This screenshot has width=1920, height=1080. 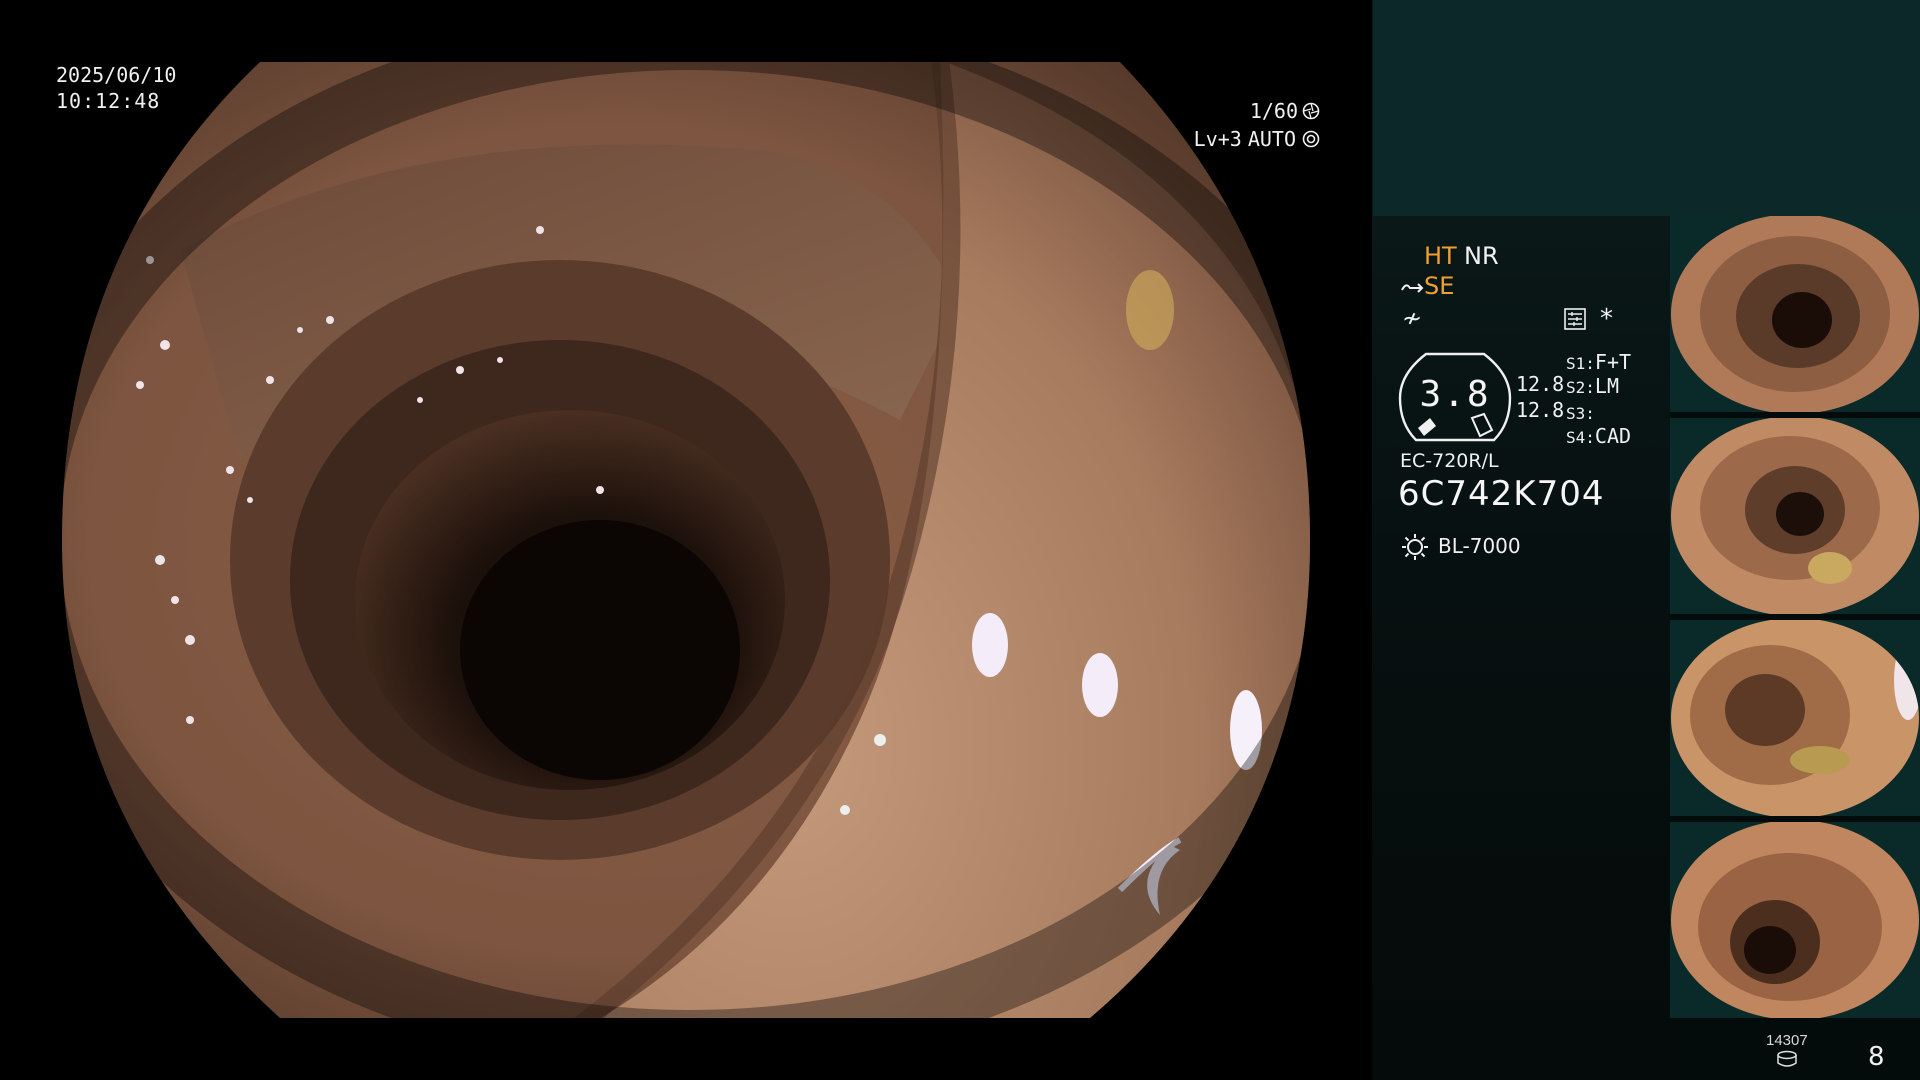 I want to click on level-display: Lv+3 AUTO, so click(x=1257, y=139).